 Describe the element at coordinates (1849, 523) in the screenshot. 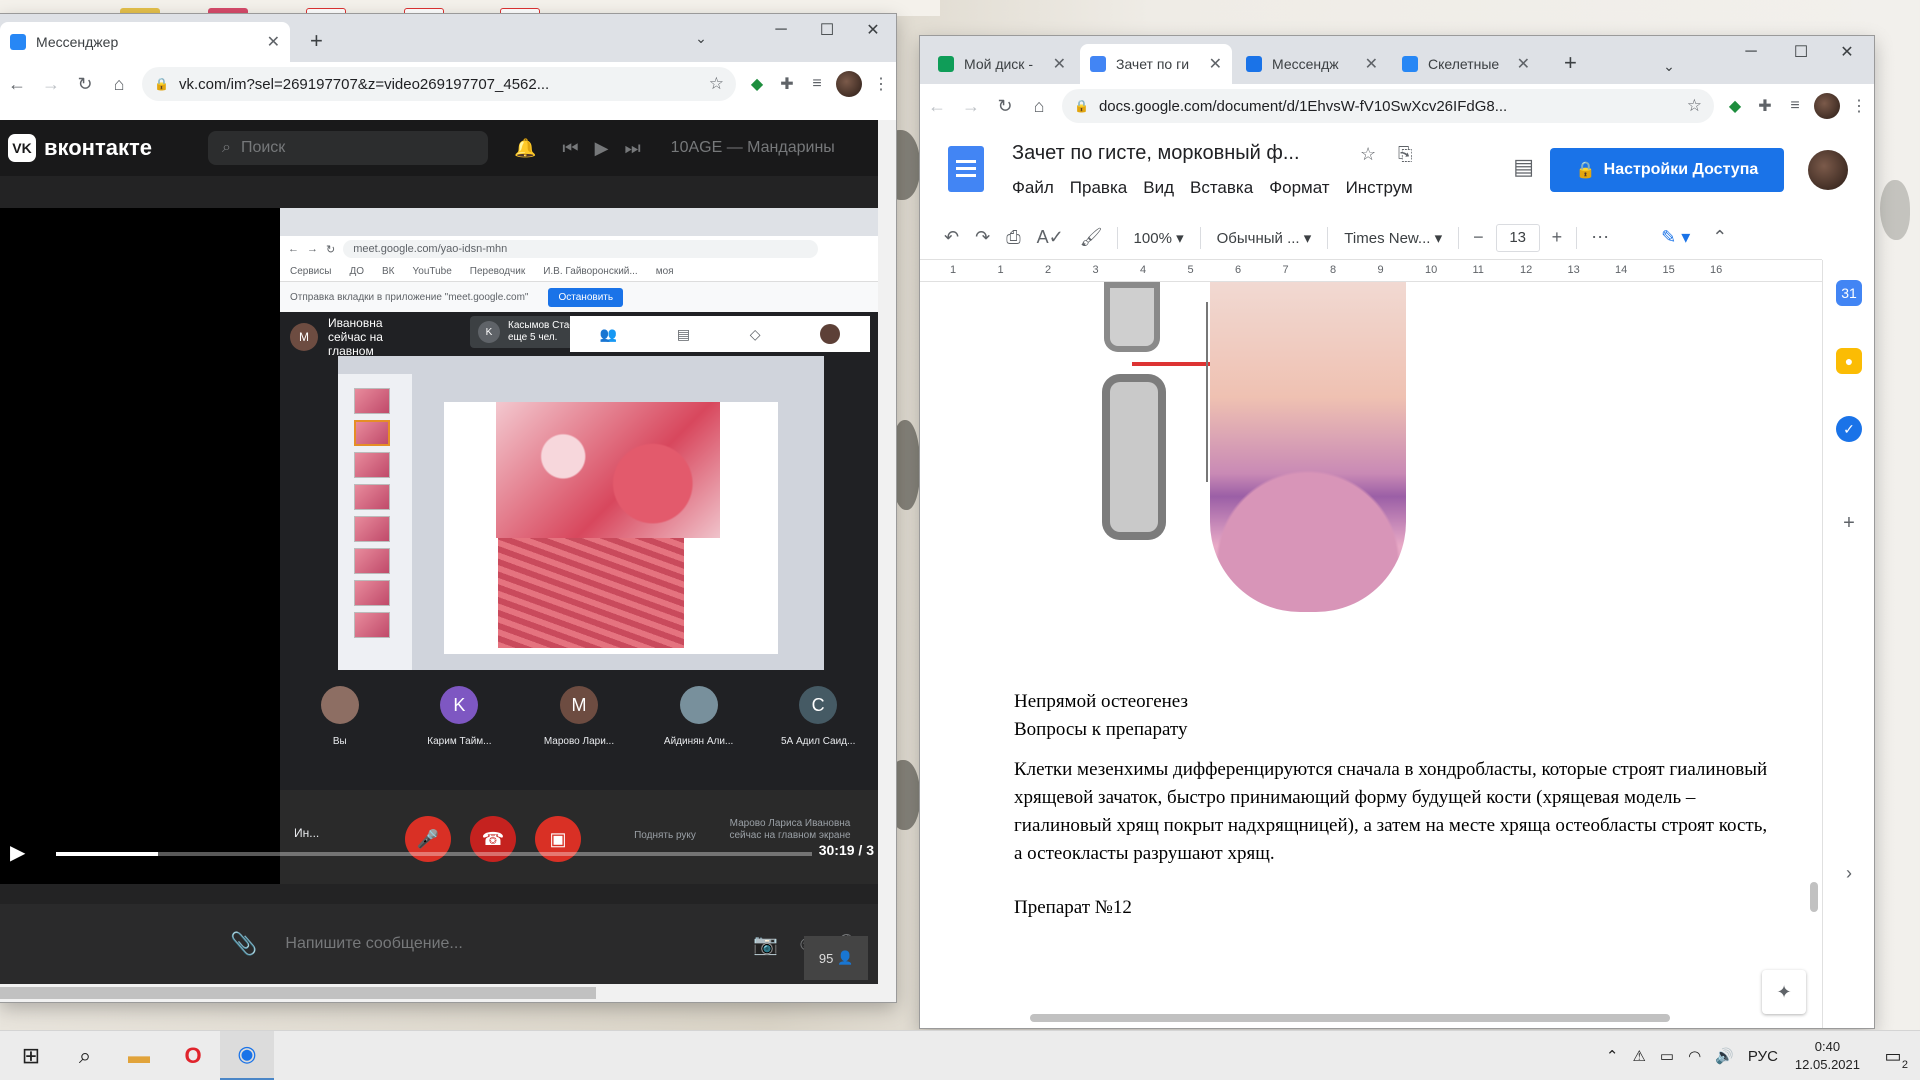

I see `add-addon-icon: +` at that location.